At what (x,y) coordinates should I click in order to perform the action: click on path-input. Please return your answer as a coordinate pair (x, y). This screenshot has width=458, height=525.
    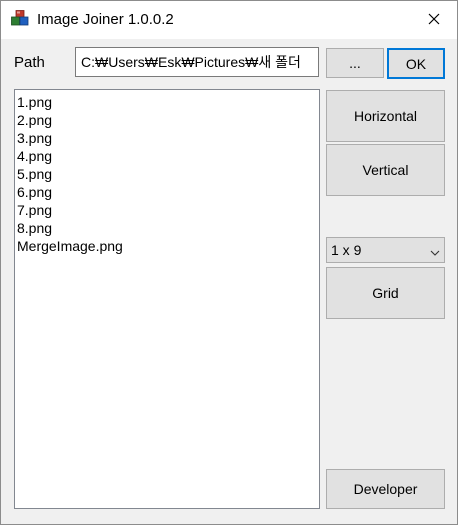
    Looking at the image, I should click on (197, 62).